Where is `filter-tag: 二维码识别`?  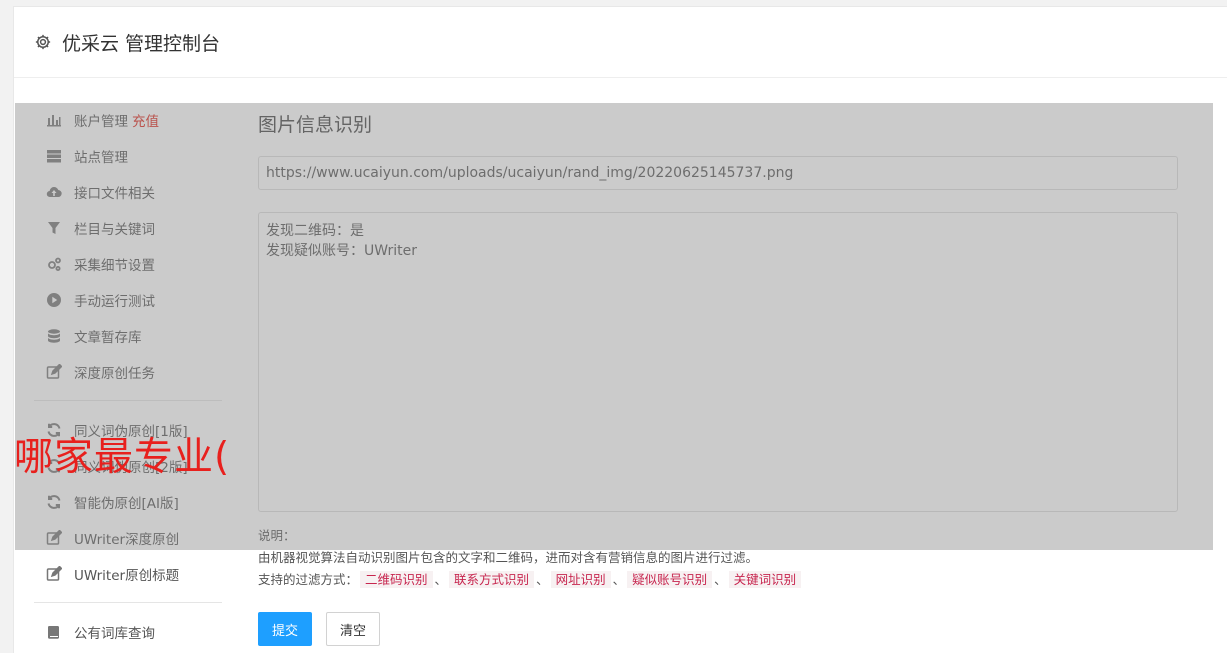 filter-tag: 二维码识别 is located at coordinates (396, 579).